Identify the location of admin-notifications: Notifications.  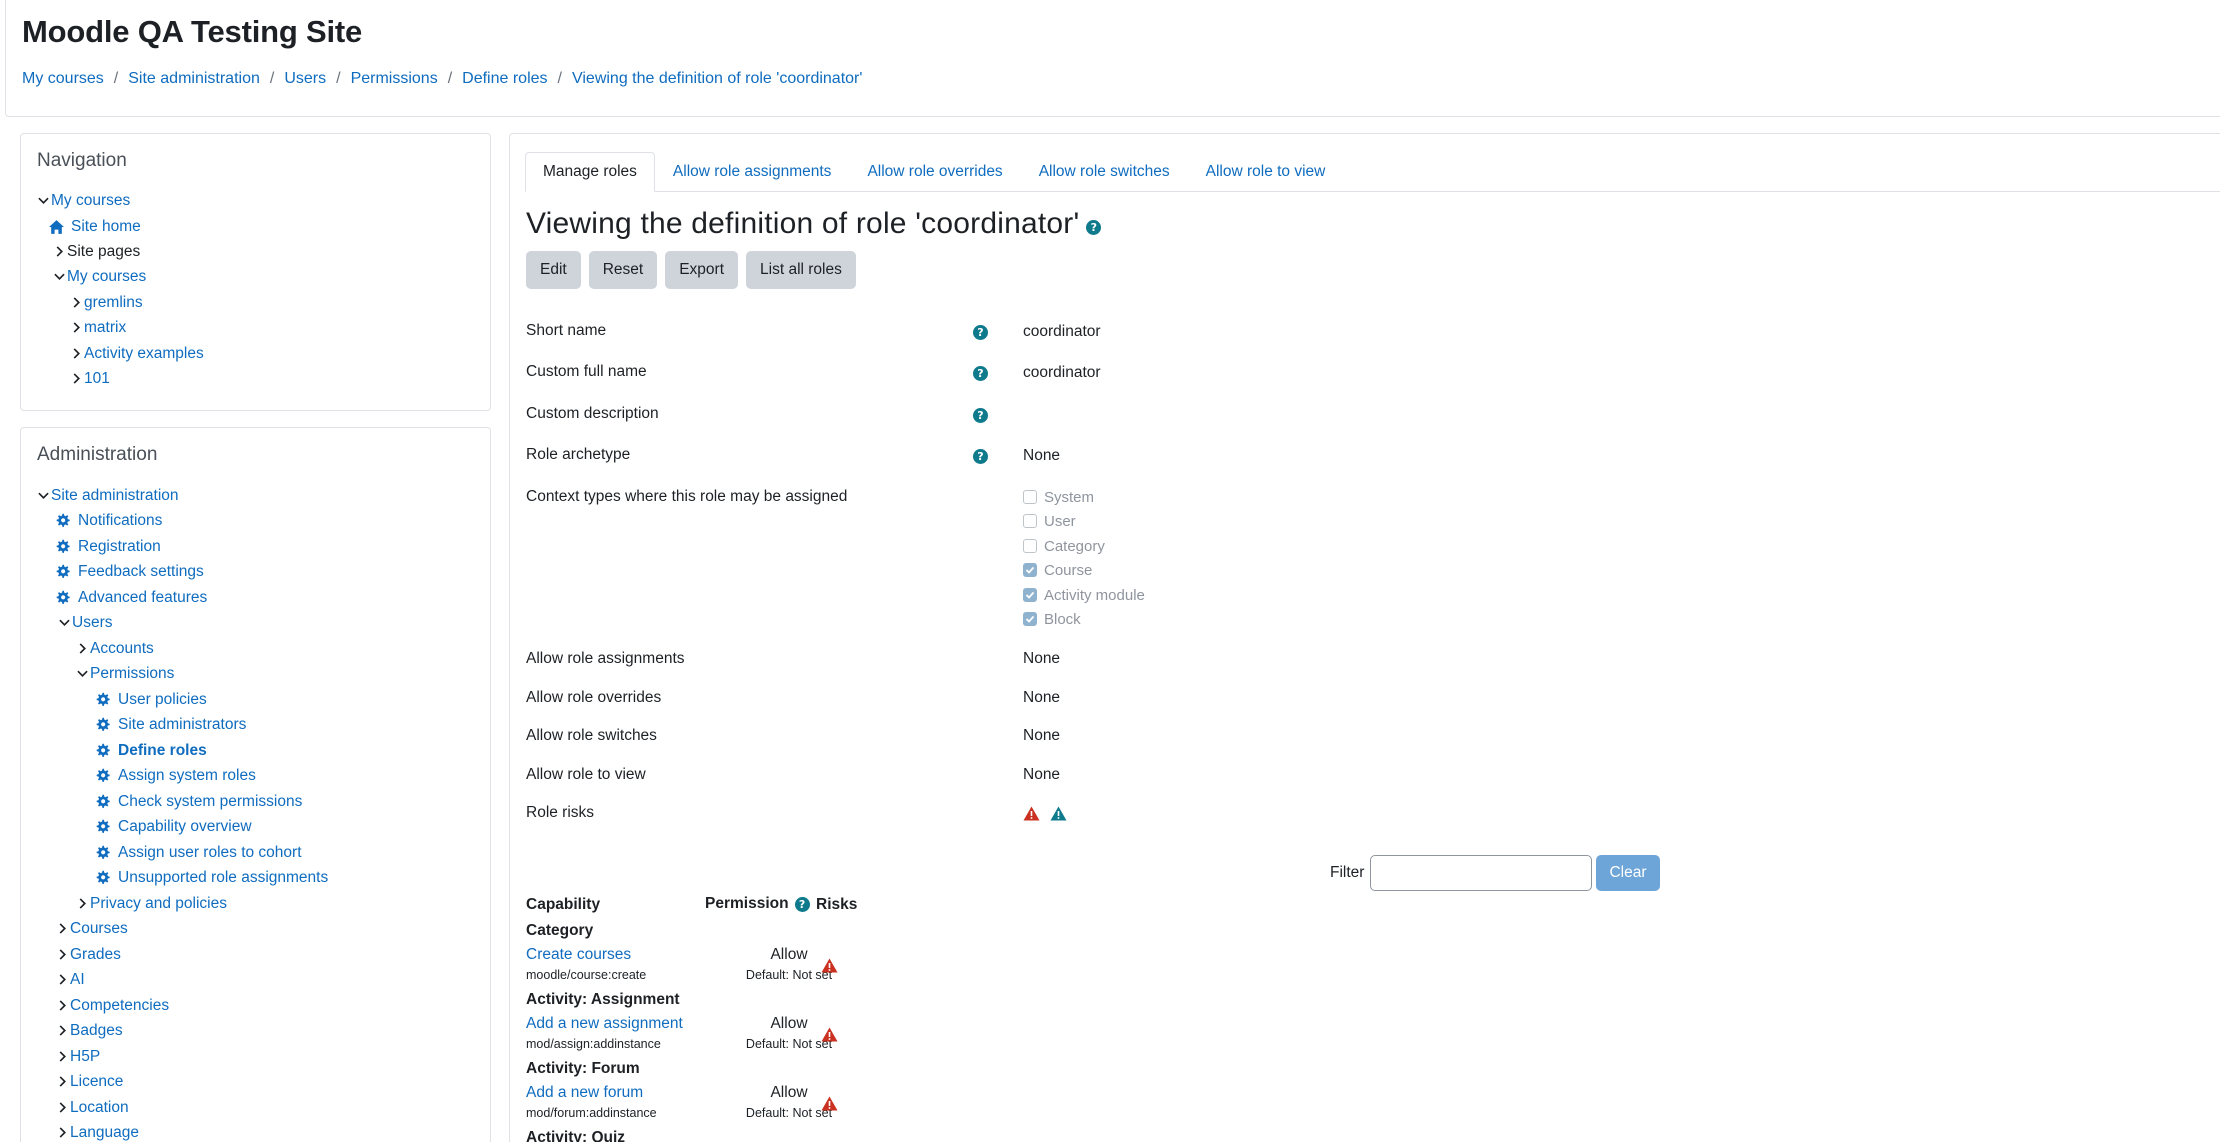
(108, 520).